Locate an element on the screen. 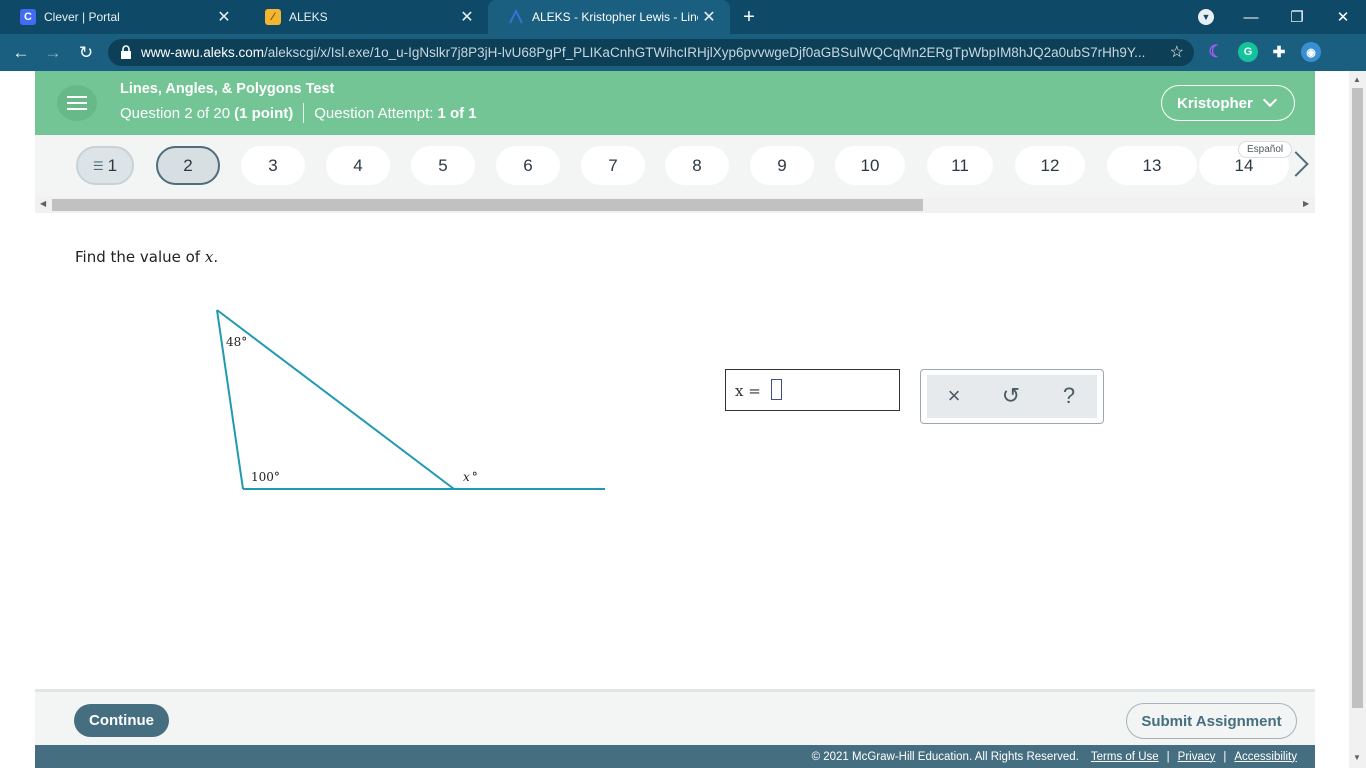 The height and width of the screenshot is (768, 1366). triangle-figure: 48° 100° x ° is located at coordinates (410, 399).